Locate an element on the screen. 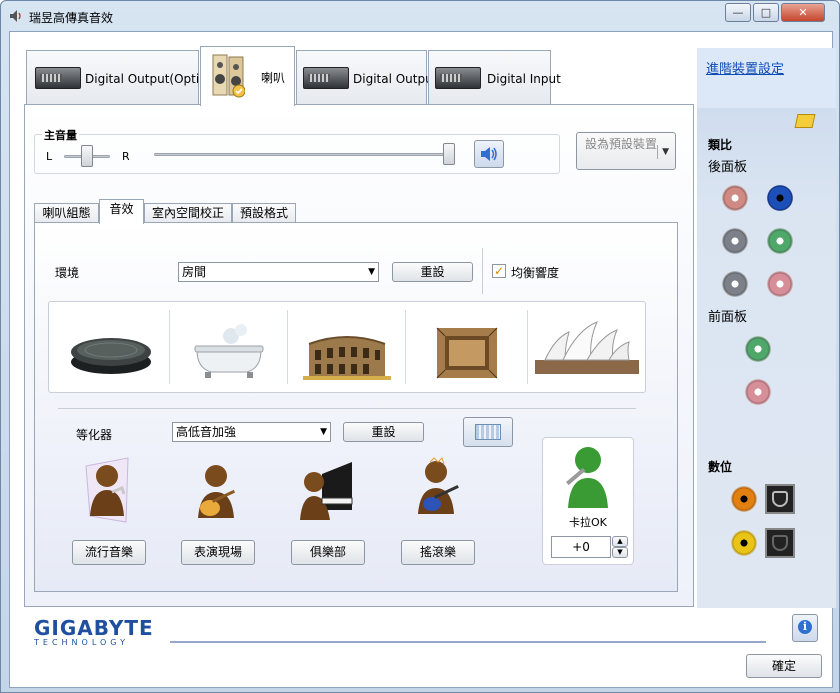 This screenshot has width=840, height=693. karaoke-down-button: ▼ is located at coordinates (620, 552).